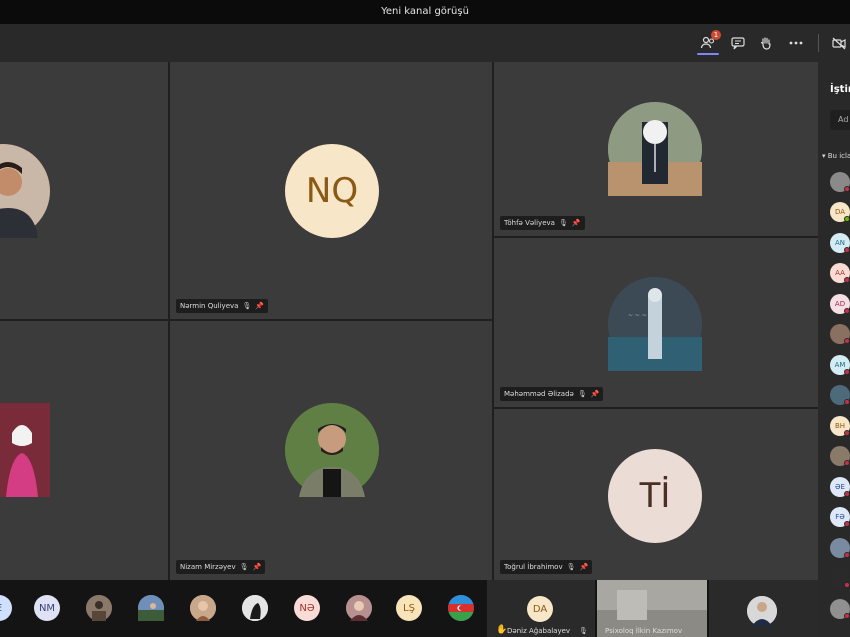 This screenshot has width=850, height=637. Describe the element at coordinates (425, 12) in the screenshot. I see `window-title: Yeni kanal görüşü` at that location.